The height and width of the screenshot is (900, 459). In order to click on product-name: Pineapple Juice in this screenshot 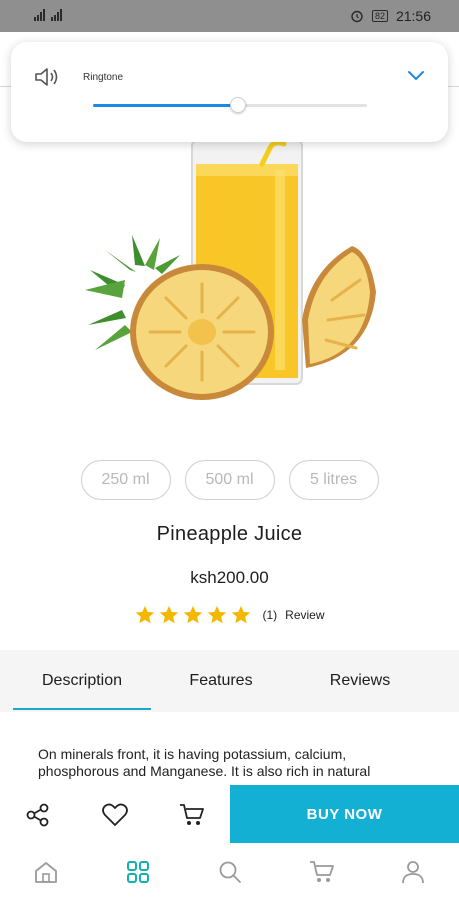, I will do `click(229, 534)`.